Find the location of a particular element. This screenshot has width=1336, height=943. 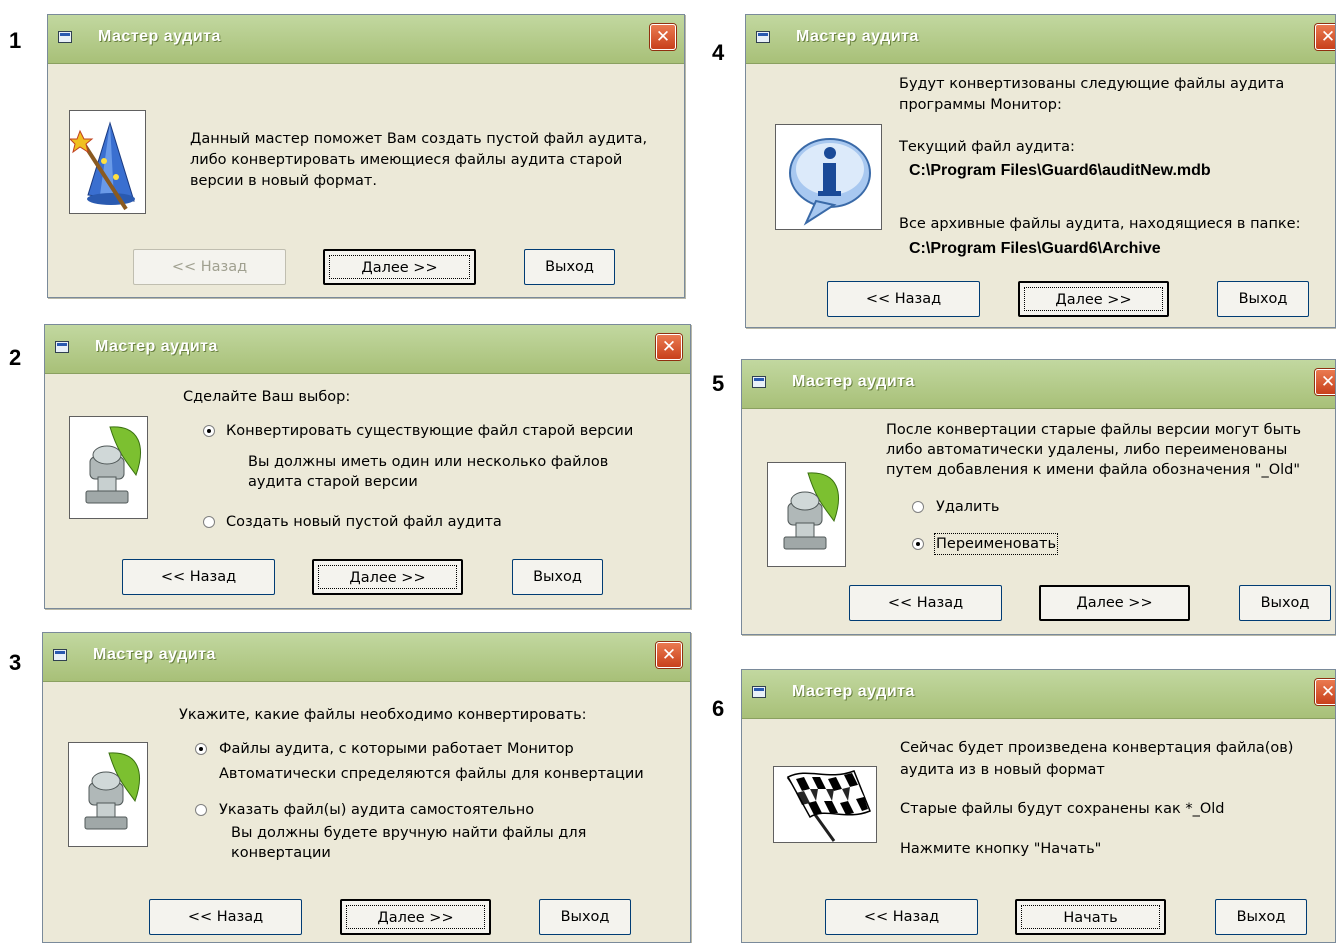

final-line-3: Старые файлы будут сохранены как *_Old is located at coordinates (1062, 809).